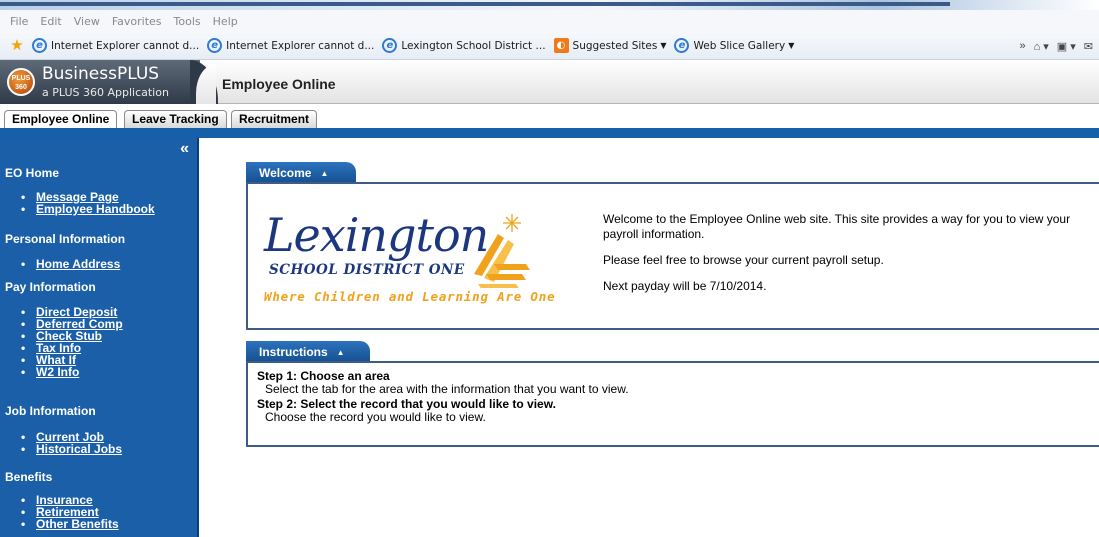 The height and width of the screenshot is (537, 1099). I want to click on logo-tagline: Where Children and Learning Are One, so click(410, 296).